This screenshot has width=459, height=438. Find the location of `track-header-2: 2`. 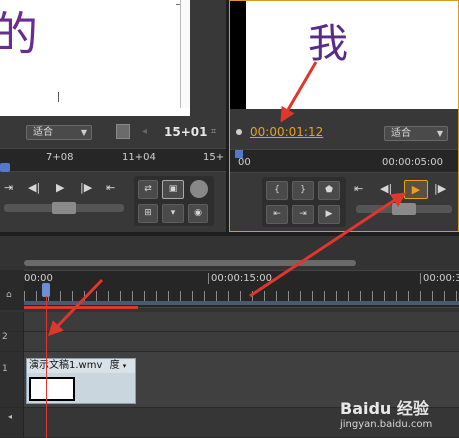

track-header-2: 2 is located at coordinates (12, 342).